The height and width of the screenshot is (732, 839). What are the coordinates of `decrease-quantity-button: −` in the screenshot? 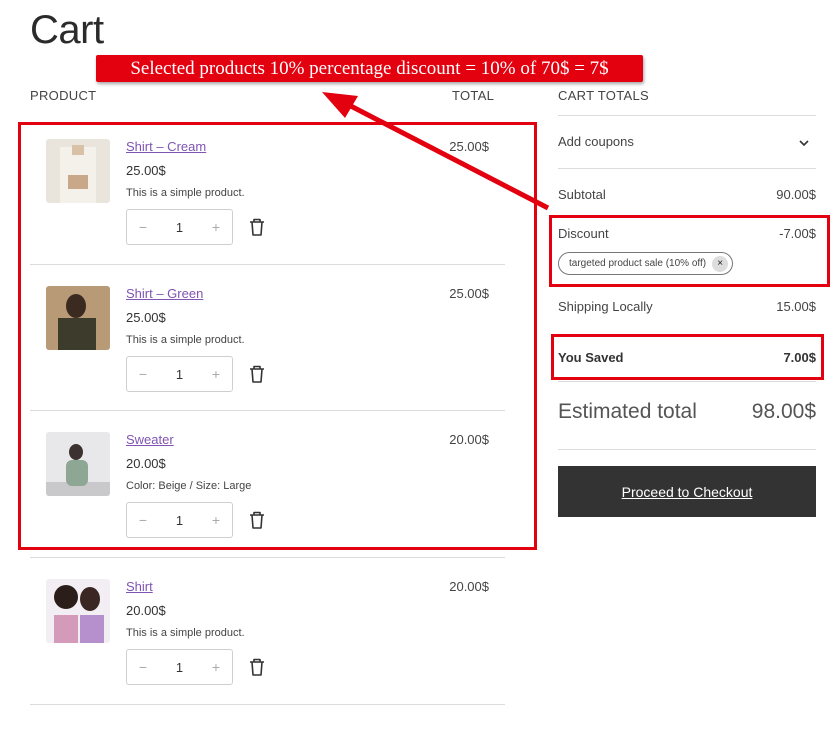 It's located at (143, 667).